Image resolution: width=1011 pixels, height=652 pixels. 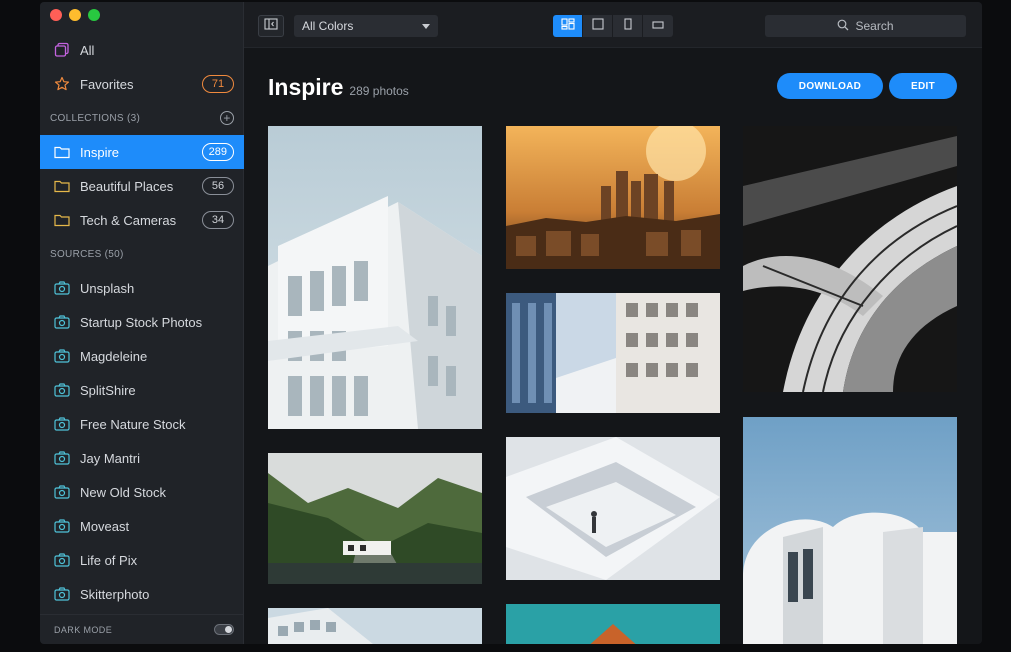 What do you see at coordinates (114, 356) in the screenshot?
I see `sidebar-item-label: Magdeleine` at bounding box center [114, 356].